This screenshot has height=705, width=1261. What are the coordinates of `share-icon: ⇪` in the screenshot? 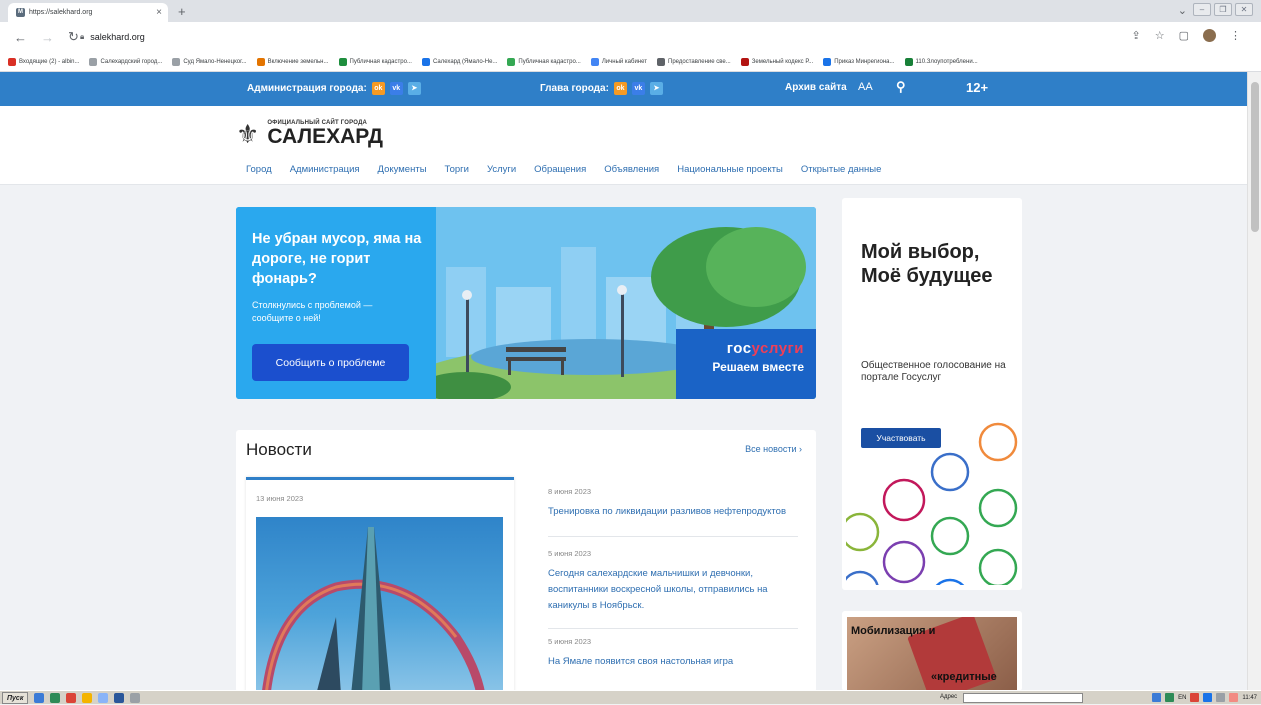 It's located at (1136, 35).